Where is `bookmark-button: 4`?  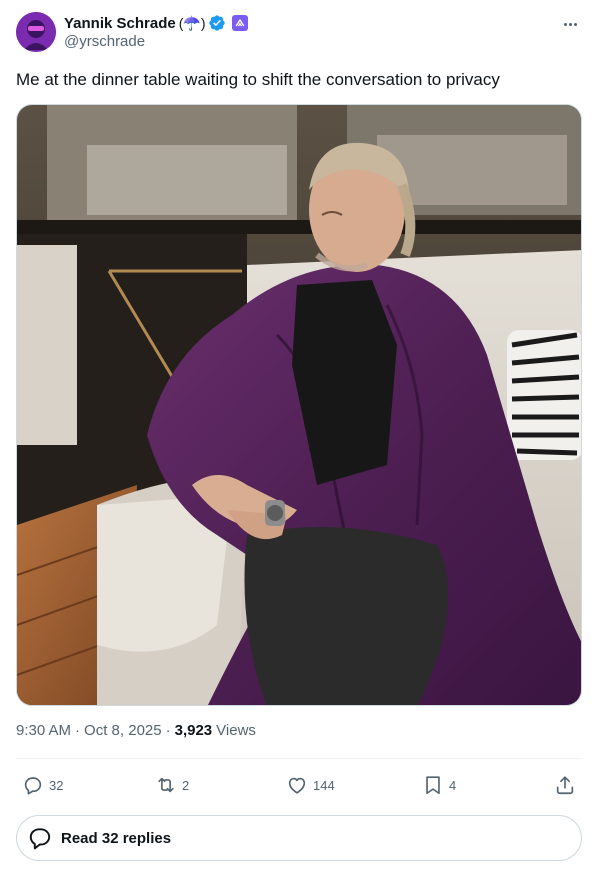
bookmark-button: 4 is located at coordinates (439, 785).